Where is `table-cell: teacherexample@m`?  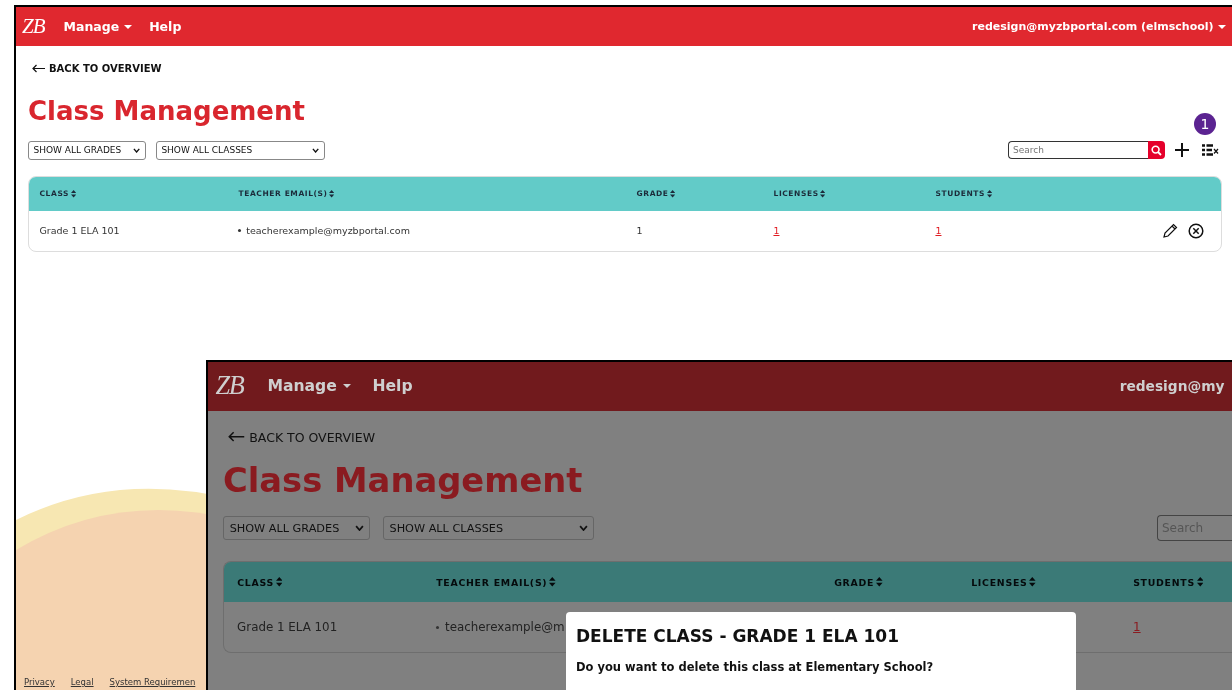
table-cell: teacherexample@m is located at coordinates (505, 627).